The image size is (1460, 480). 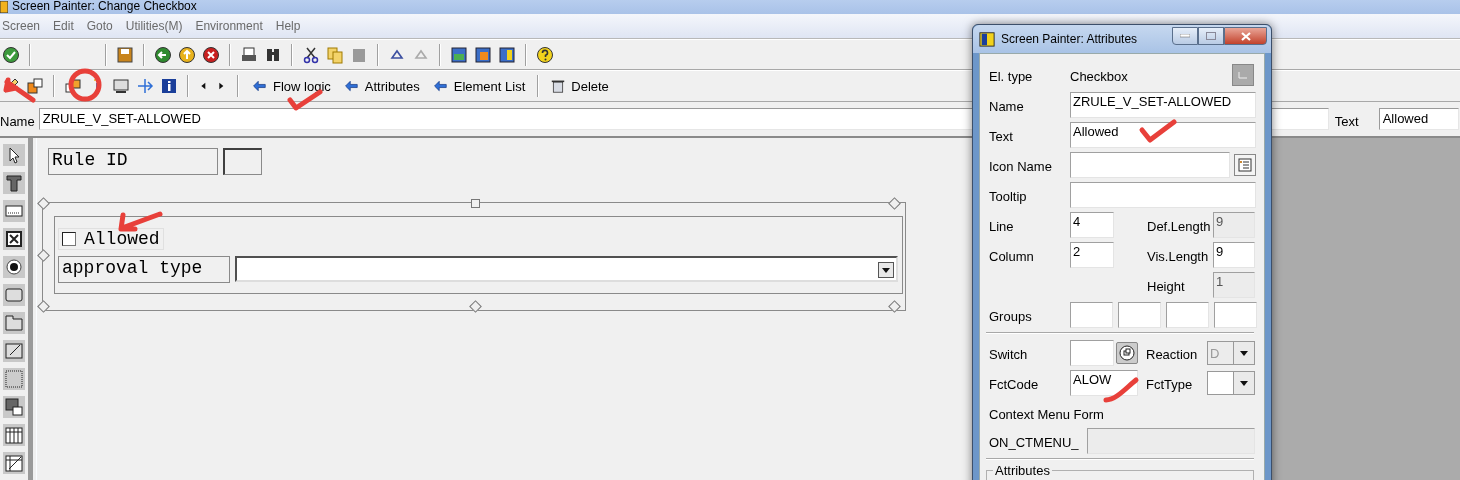 What do you see at coordinates (1070, 39) in the screenshot?
I see `dialog-title: Screen Painter: Attributes` at bounding box center [1070, 39].